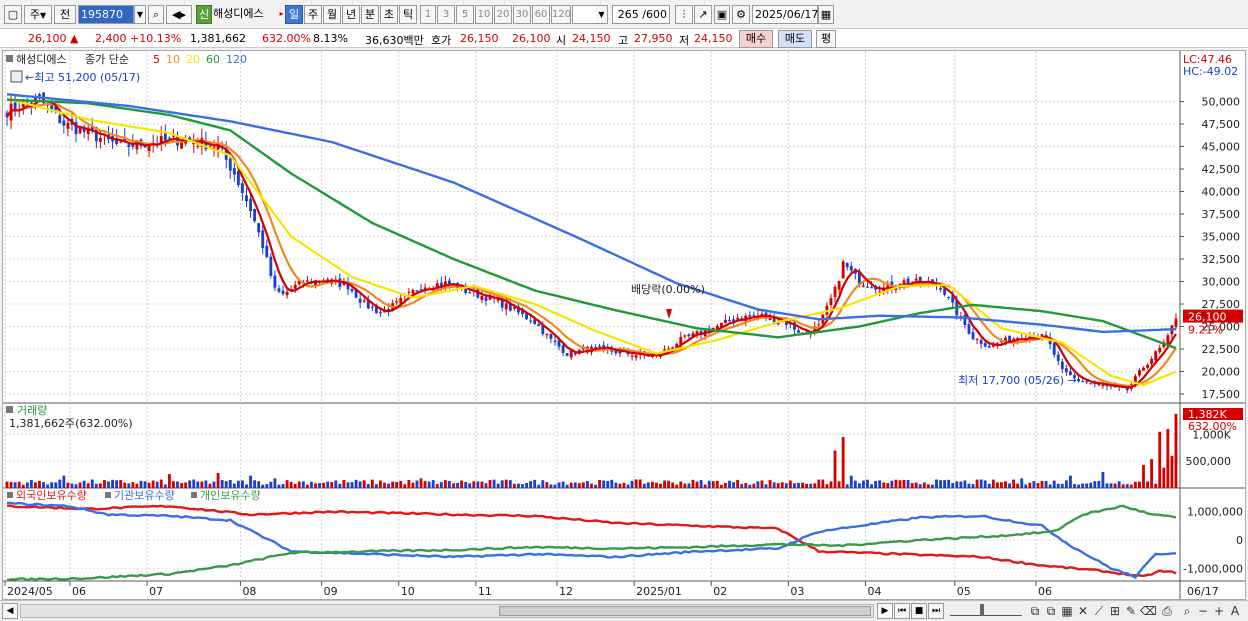 This screenshot has height=621, width=1248. What do you see at coordinates (1115, 611) in the screenshot?
I see `ruler-icon: ⊞` at bounding box center [1115, 611].